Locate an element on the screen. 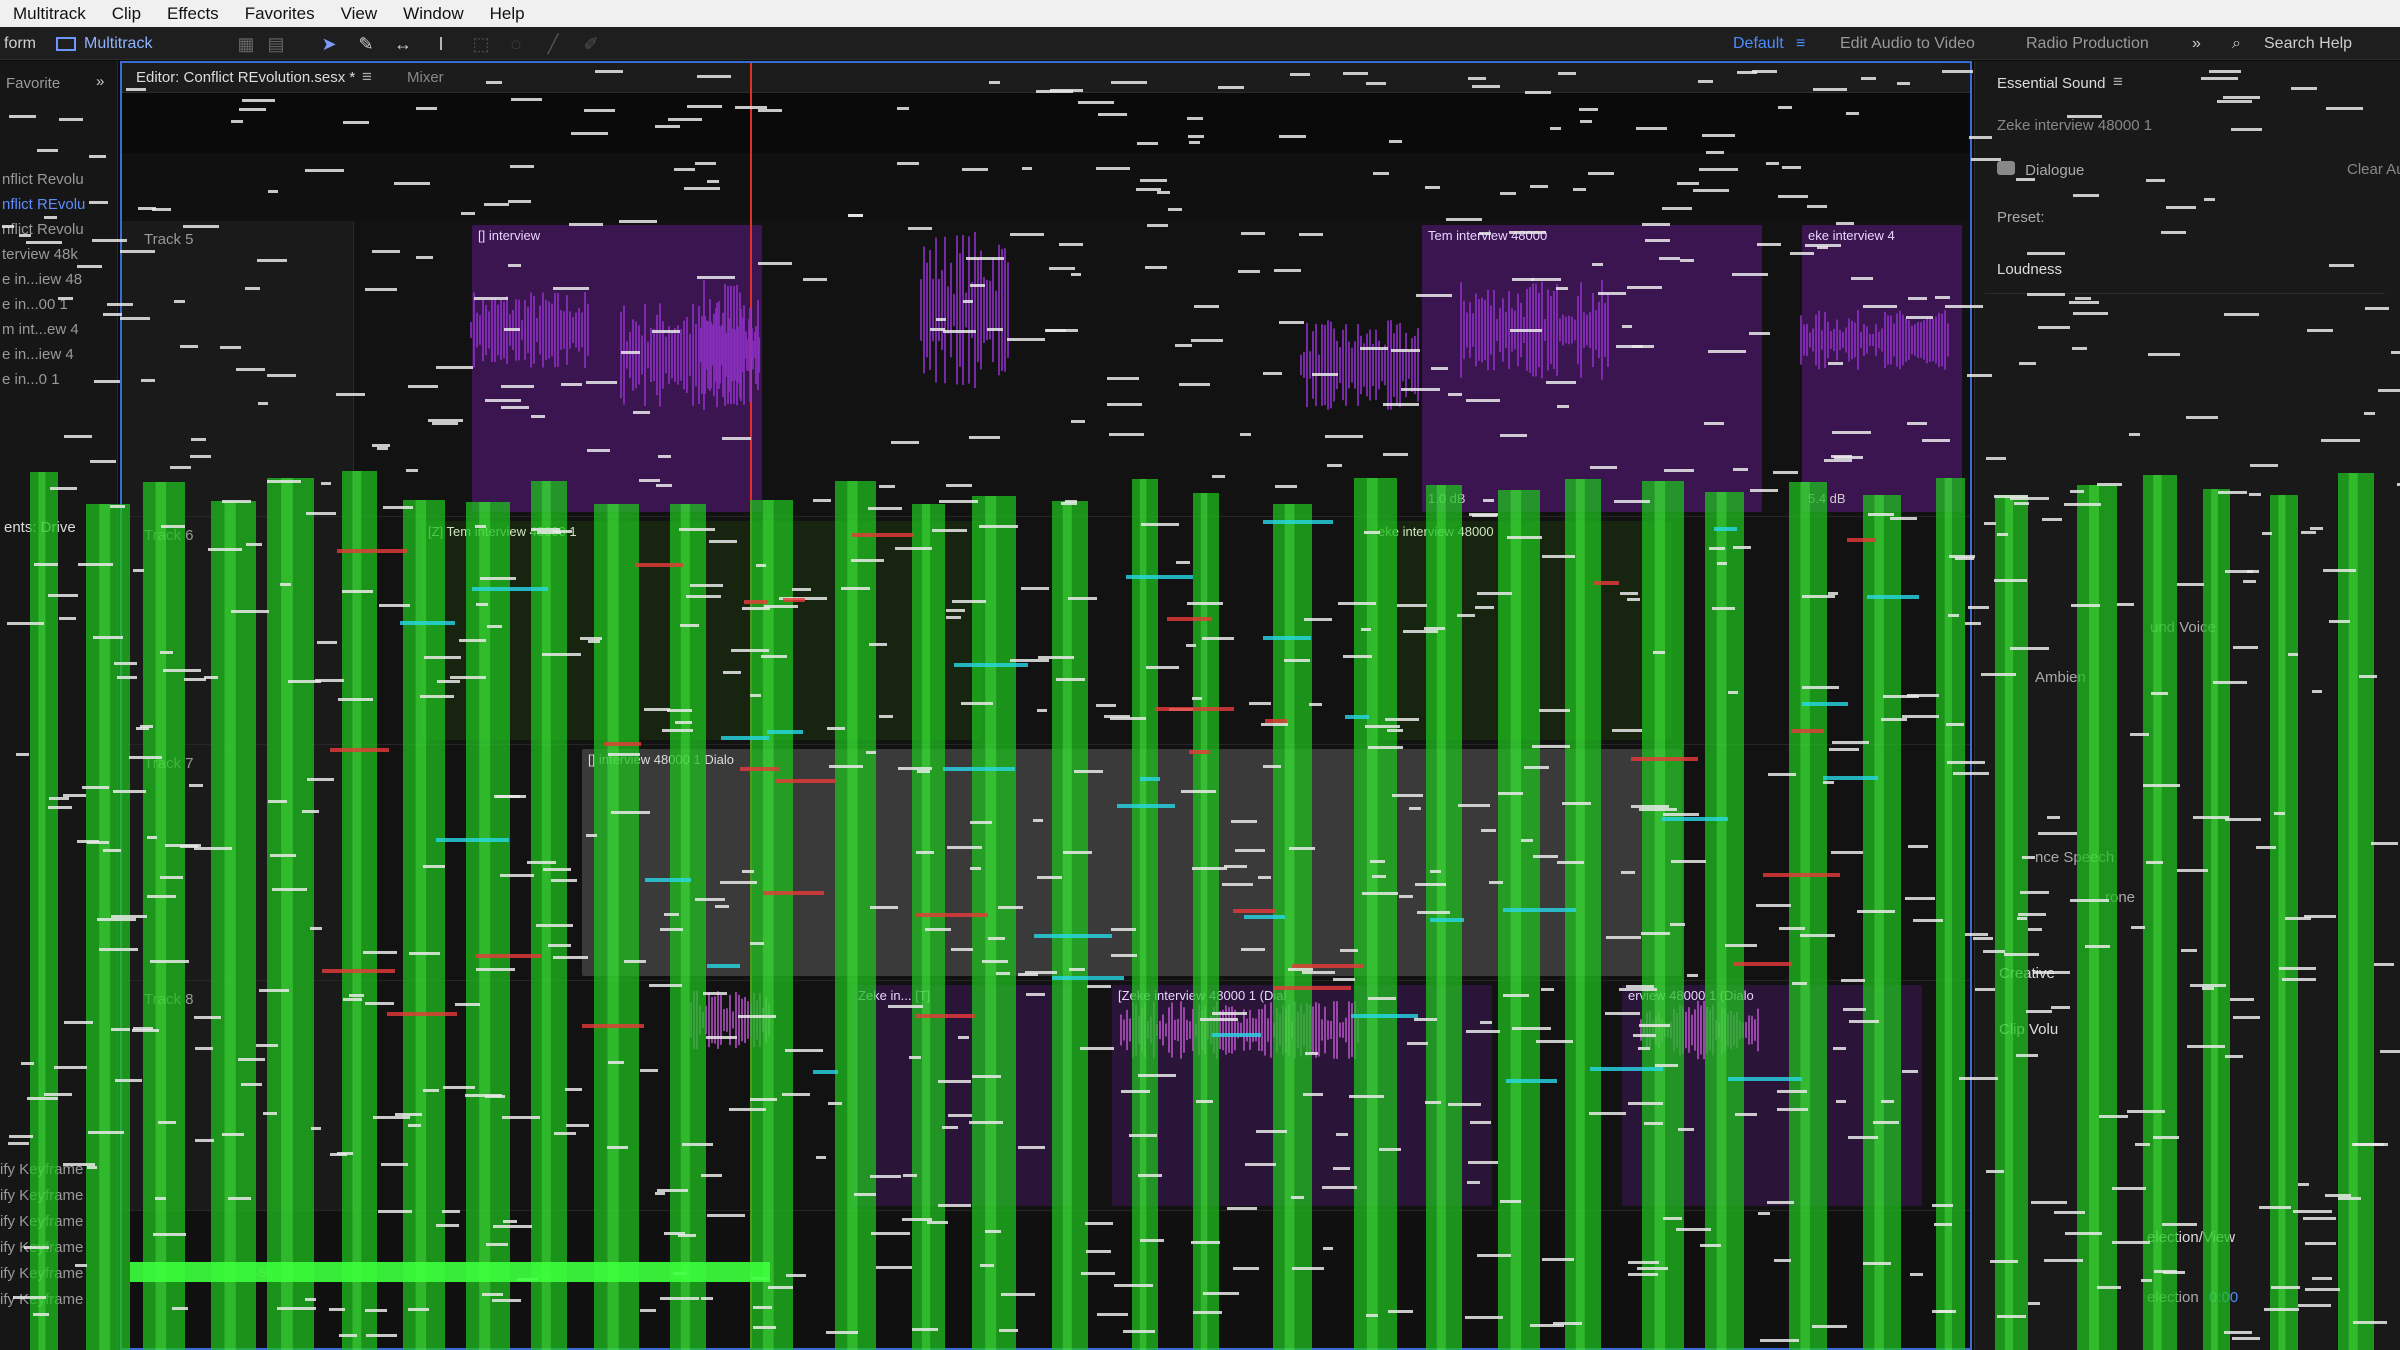 Image resolution: width=2400 pixels, height=1350 pixels. list-item: e in...0 1 is located at coordinates (61, 379).